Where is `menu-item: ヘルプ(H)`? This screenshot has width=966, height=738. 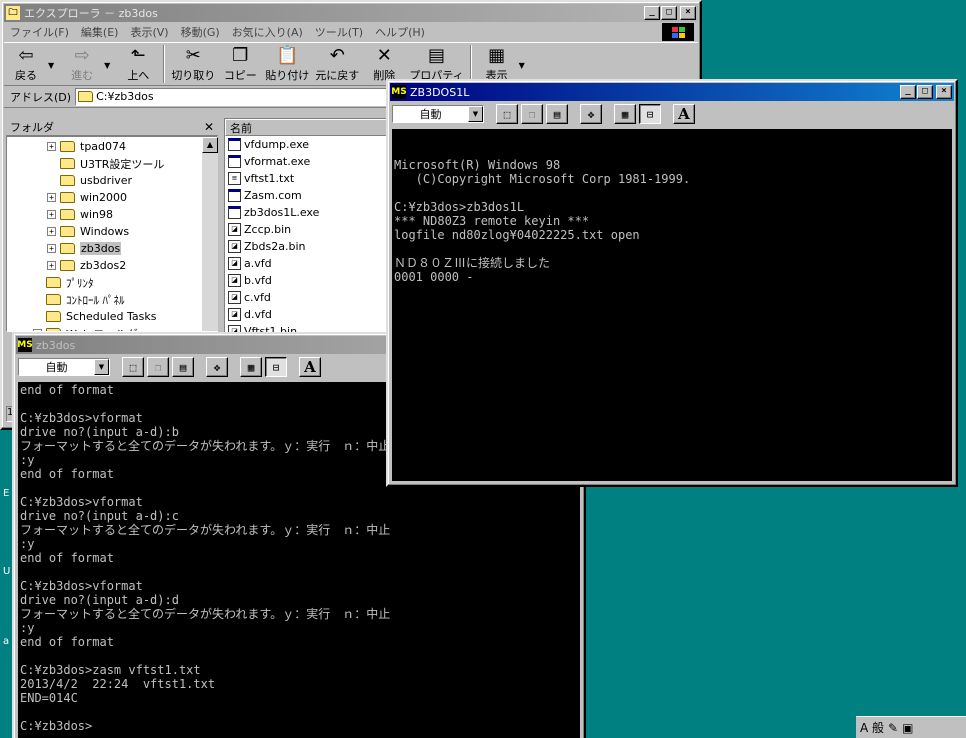
menu-item: ヘルプ(H) is located at coordinates (400, 32).